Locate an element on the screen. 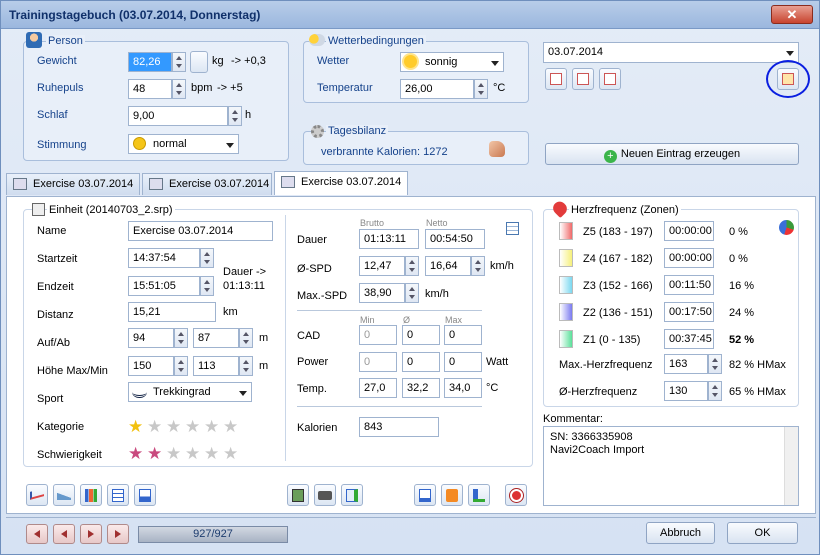 Image resolution: width=820 pixels, height=555 pixels. delete-icon is located at coordinates (516, 495).